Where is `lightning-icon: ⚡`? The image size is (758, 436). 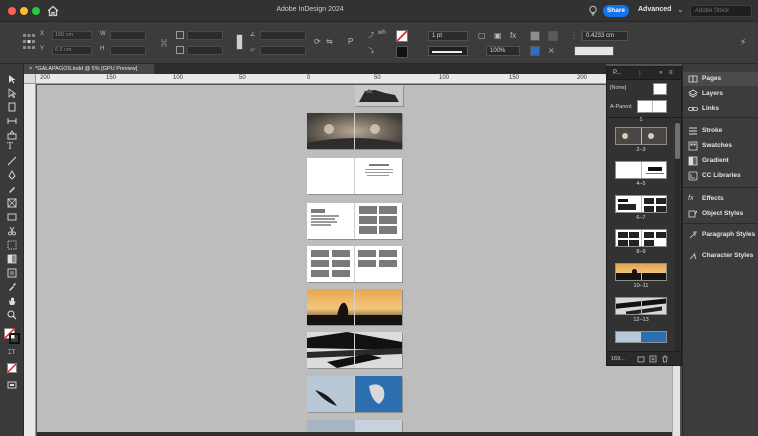 lightning-icon: ⚡ is located at coordinates (743, 42).